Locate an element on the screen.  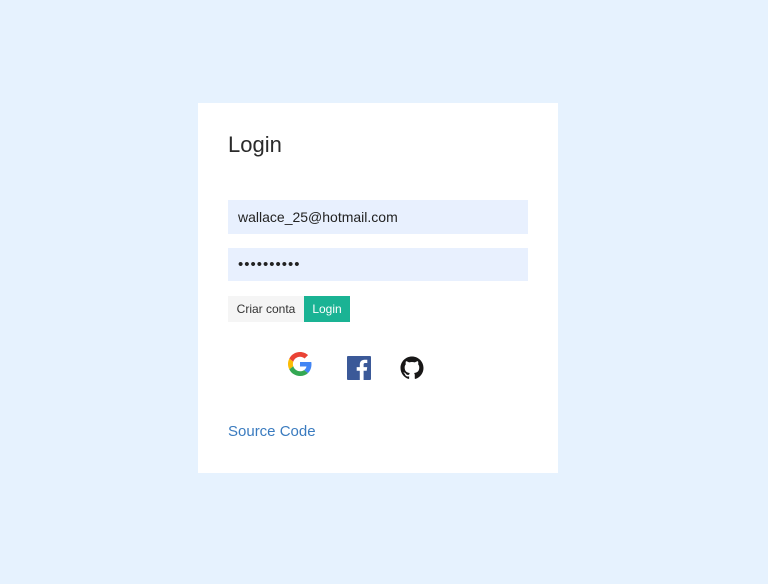
source-code-link: Source Code is located at coordinates (272, 431).